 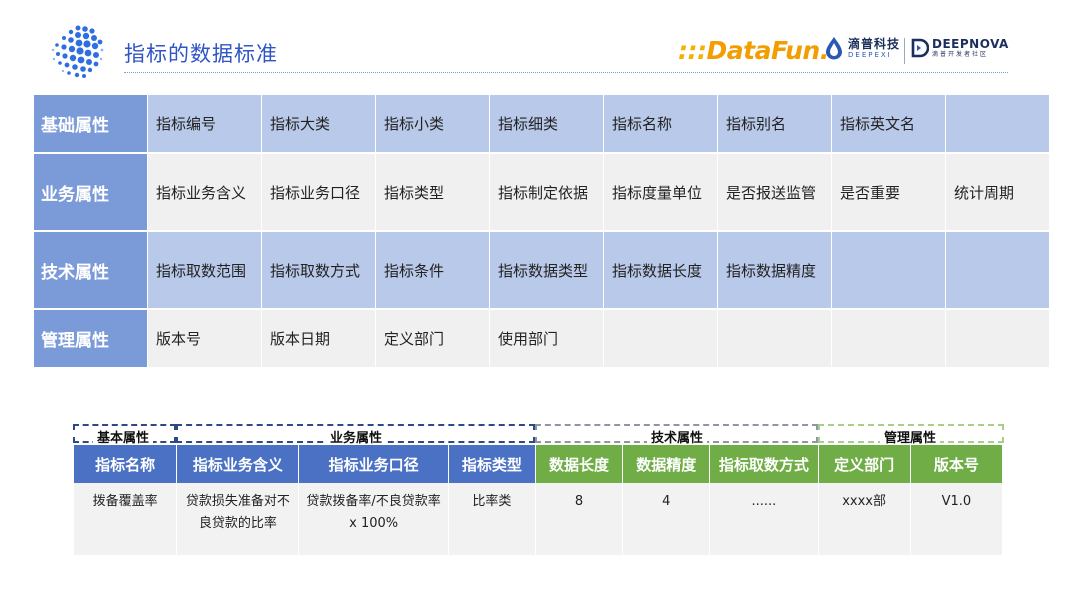 I want to click on group-label-mgmt: 管理属性, so click(x=910, y=436).